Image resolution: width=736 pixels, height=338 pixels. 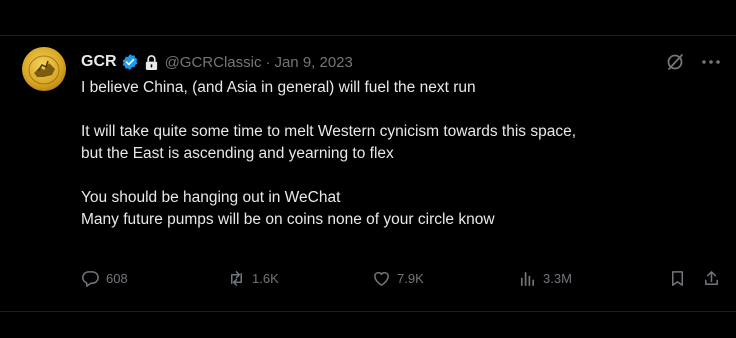 I want to click on avatar, so click(x=44, y=69).